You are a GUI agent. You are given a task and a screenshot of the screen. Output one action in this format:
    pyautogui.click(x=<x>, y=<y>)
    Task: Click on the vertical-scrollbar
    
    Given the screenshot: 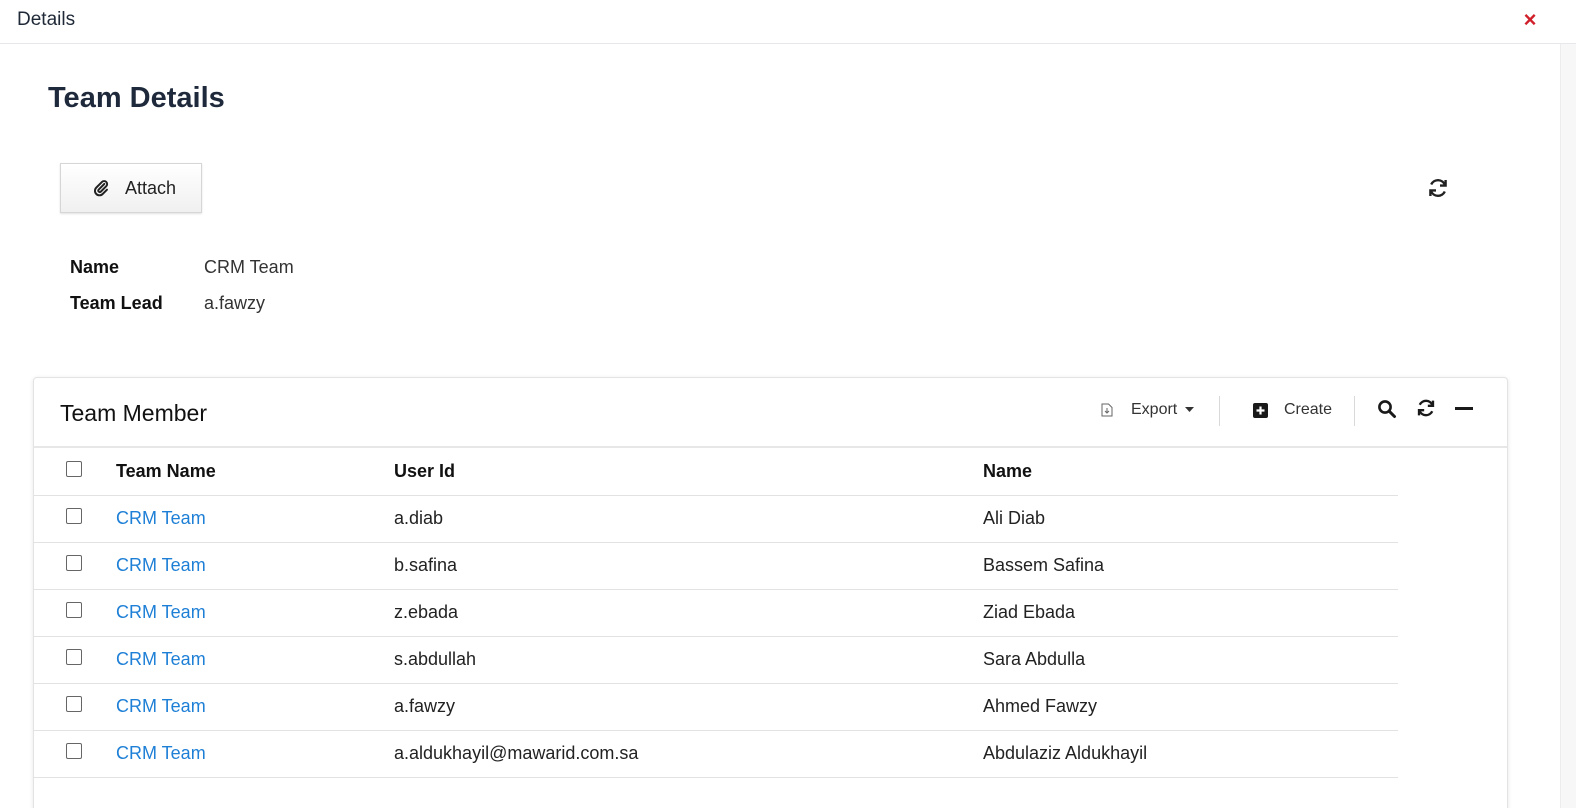 What is the action you would take?
    pyautogui.click(x=1568, y=426)
    